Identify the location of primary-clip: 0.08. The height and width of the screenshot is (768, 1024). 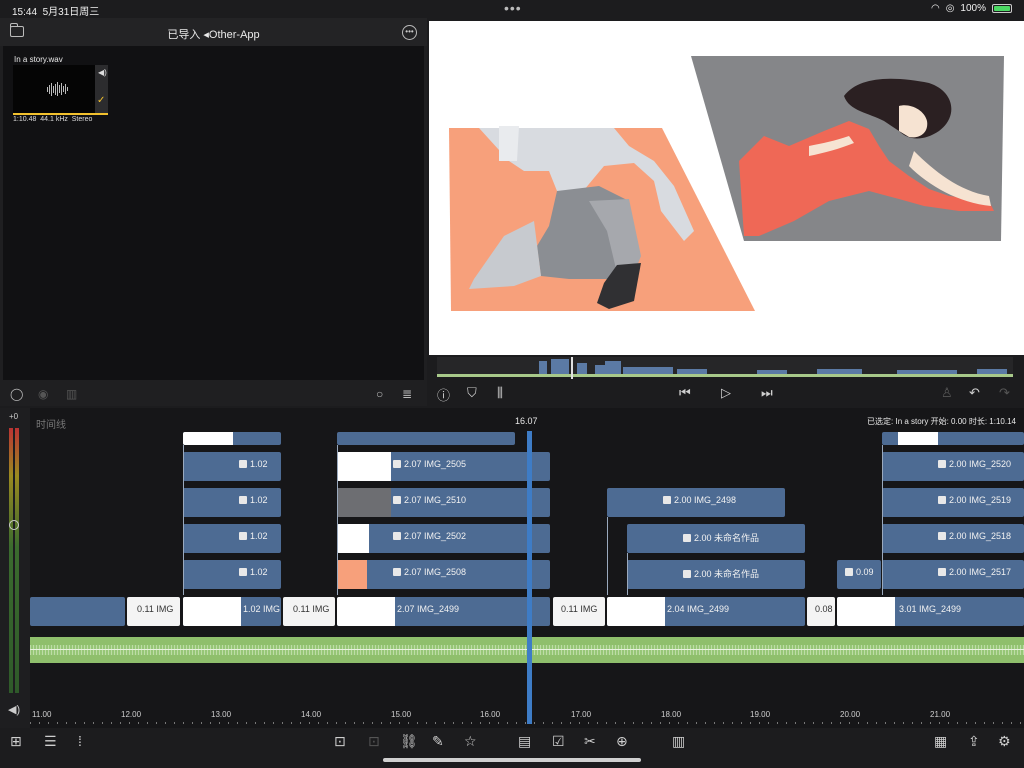
(821, 611).